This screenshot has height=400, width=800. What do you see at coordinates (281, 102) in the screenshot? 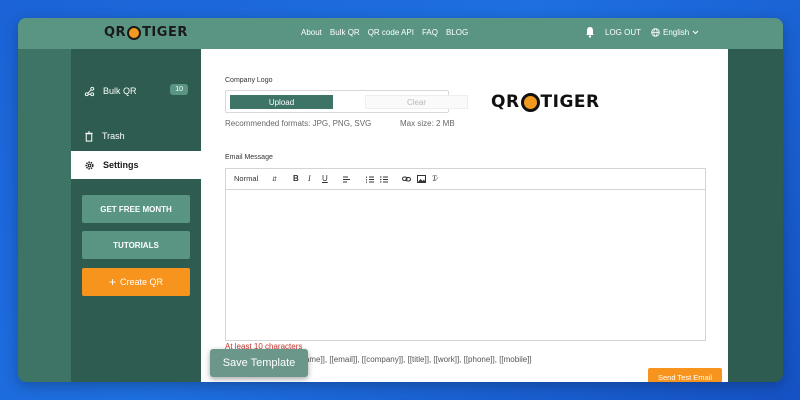
I see `upload-button: Upload` at bounding box center [281, 102].